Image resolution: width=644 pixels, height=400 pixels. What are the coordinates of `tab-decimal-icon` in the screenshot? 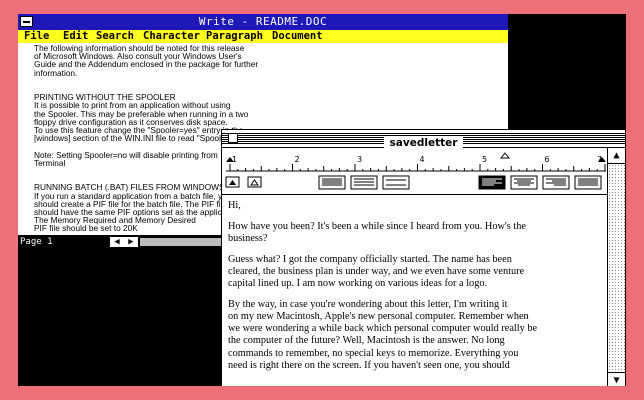 It's located at (254, 182).